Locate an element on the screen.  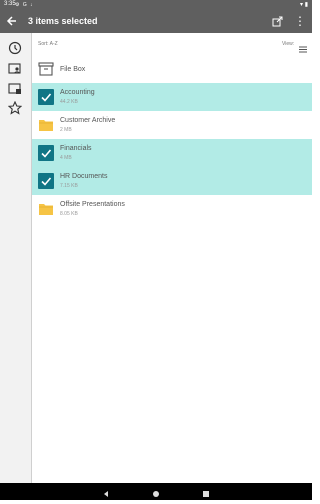
view-label: View: is located at coordinates (288, 44).